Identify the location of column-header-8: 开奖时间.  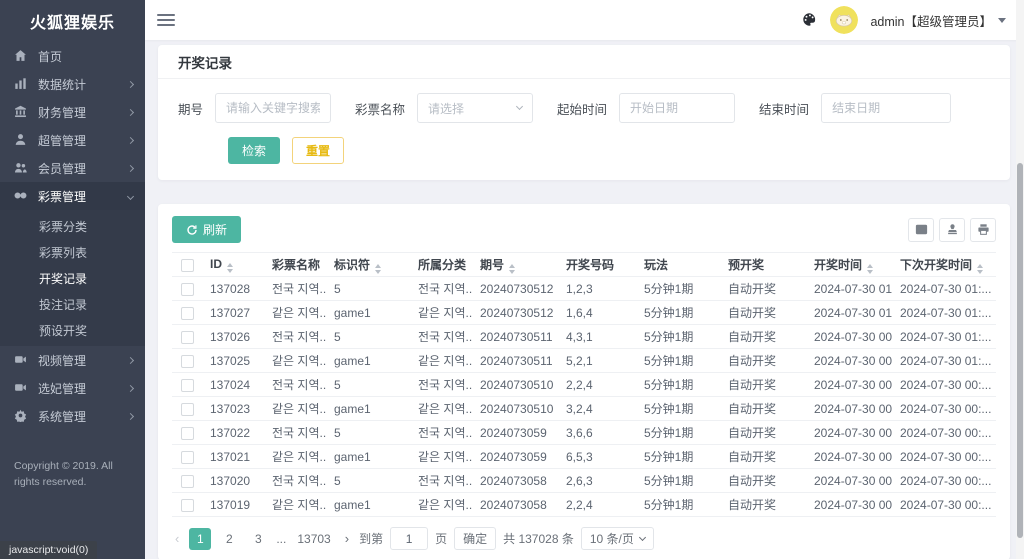
(849, 264).